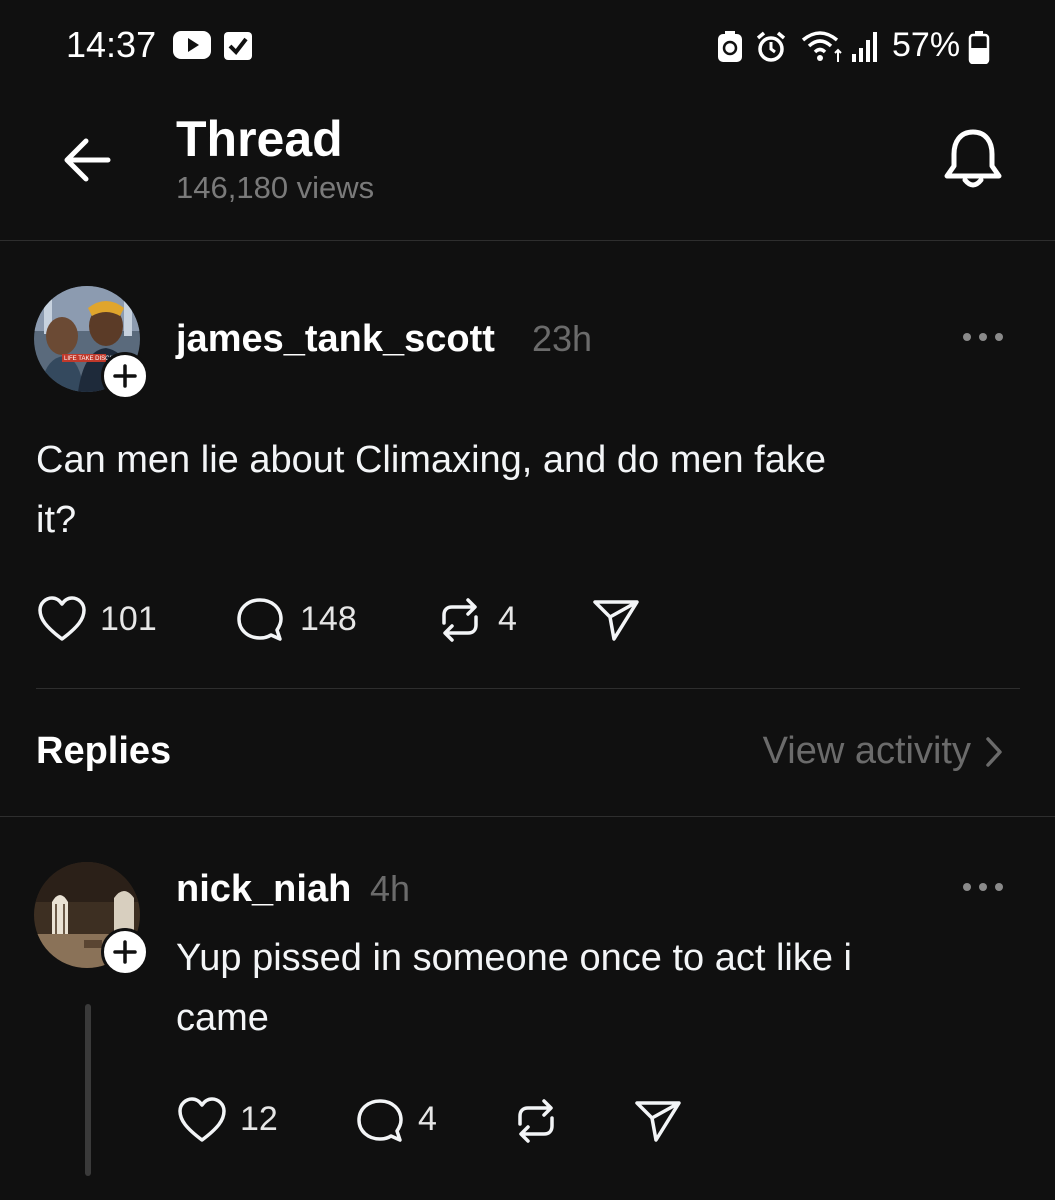 This screenshot has height=1200, width=1055. What do you see at coordinates (222, 1018) in the screenshot?
I see `reply-text-line: came` at bounding box center [222, 1018].